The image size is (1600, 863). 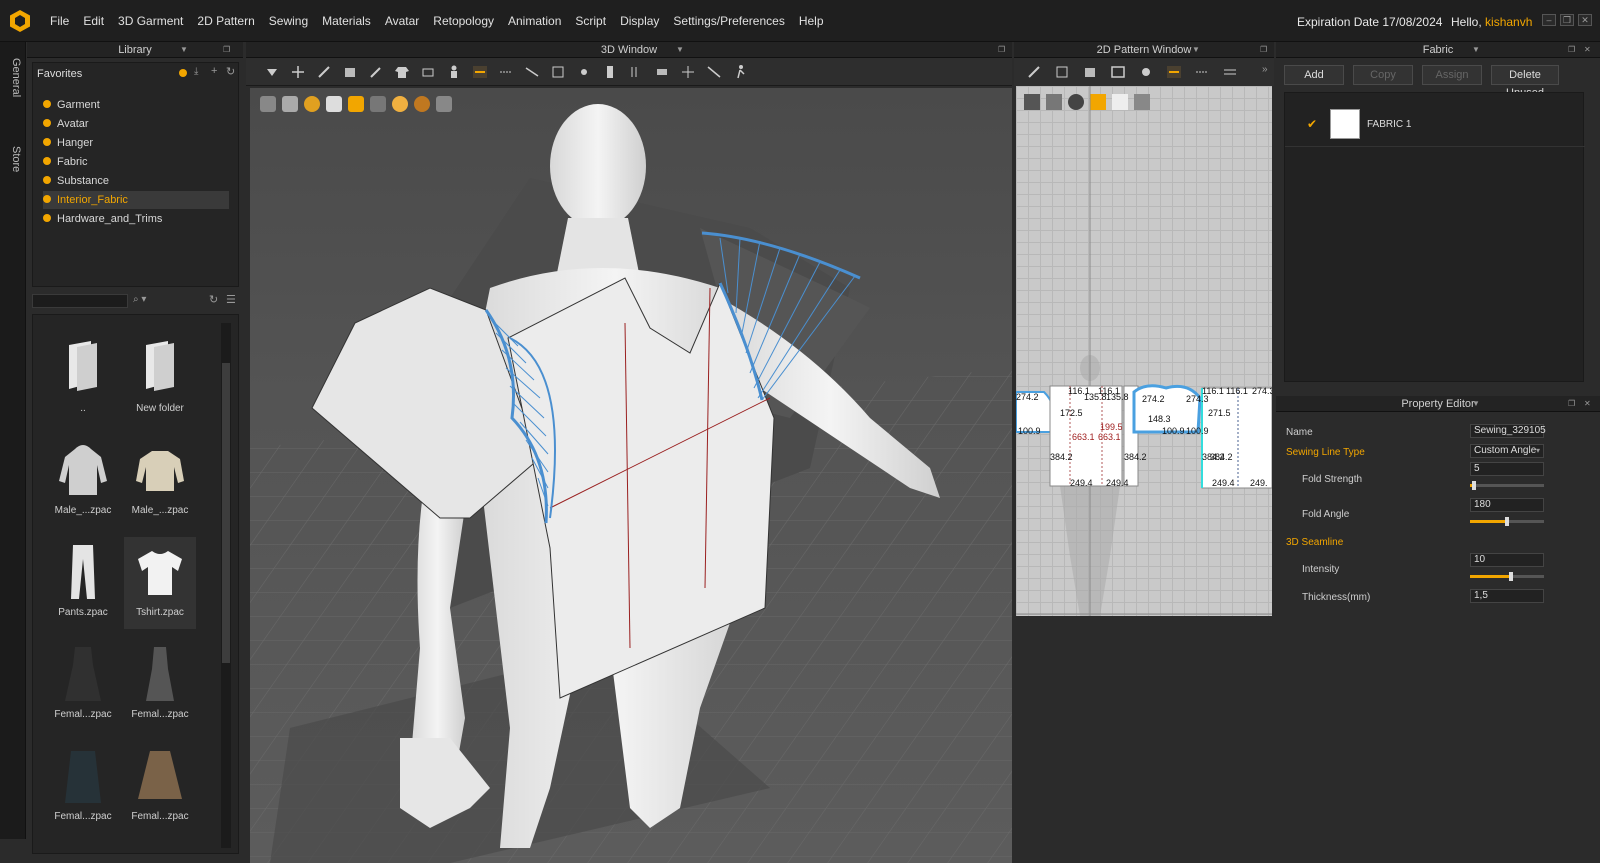 What do you see at coordinates (1202, 72) in the screenshot?
I see `free-sewing-icon` at bounding box center [1202, 72].